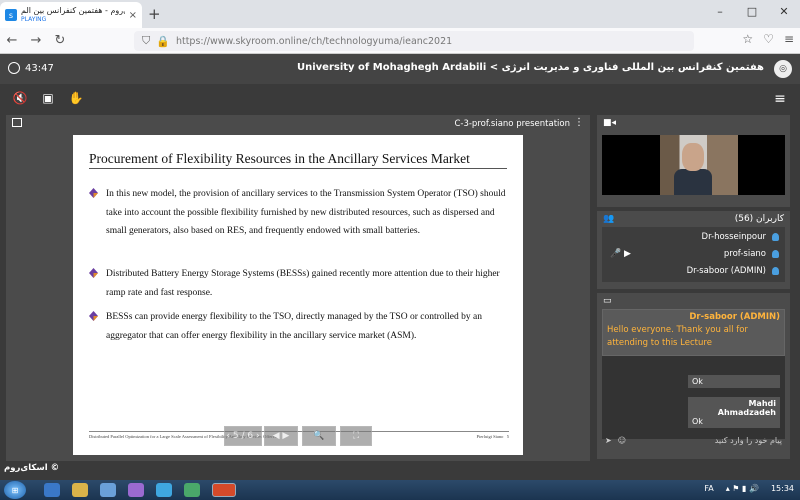  What do you see at coordinates (742, 488) in the screenshot?
I see `tray-icons: ▴ ⚑ ▮ 🔊` at bounding box center [742, 488].